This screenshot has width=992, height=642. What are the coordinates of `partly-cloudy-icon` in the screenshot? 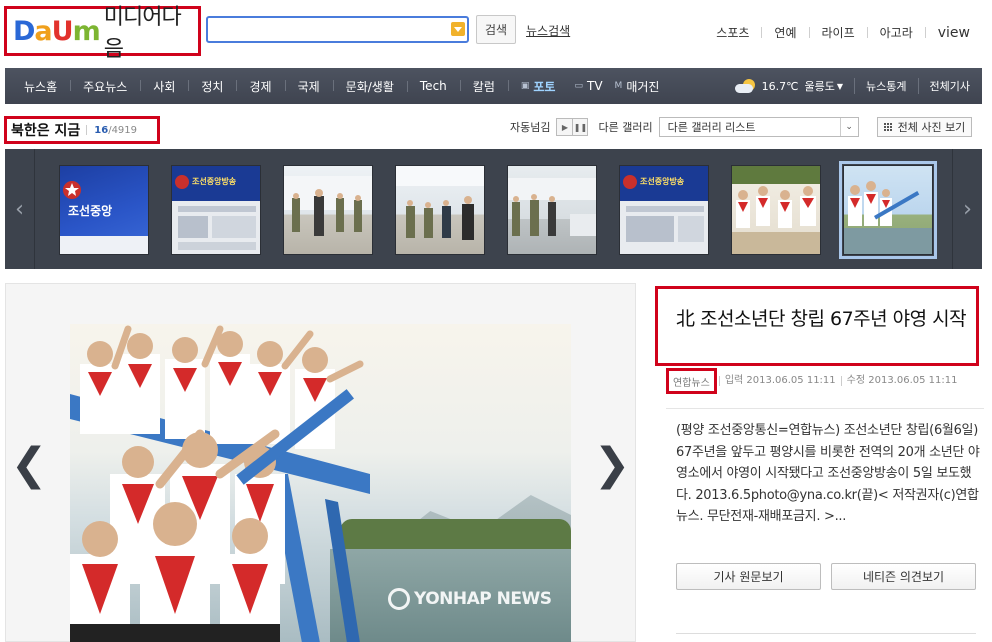 It's located at (745, 86).